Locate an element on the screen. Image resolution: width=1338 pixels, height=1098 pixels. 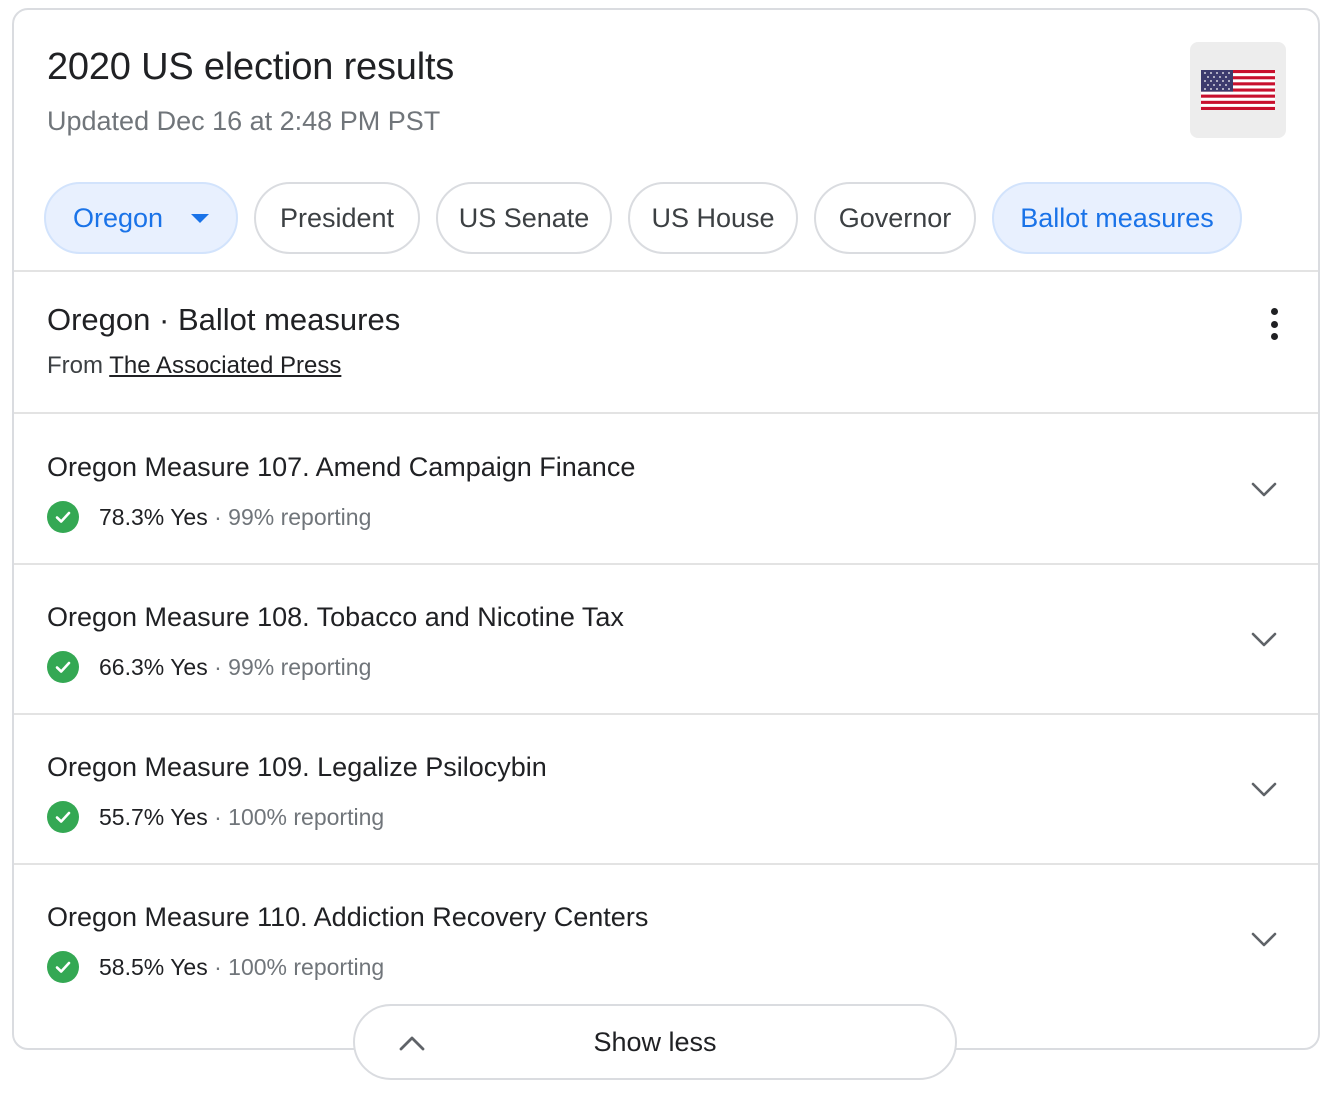
show-less-label: Show less is located at coordinates (655, 1041).